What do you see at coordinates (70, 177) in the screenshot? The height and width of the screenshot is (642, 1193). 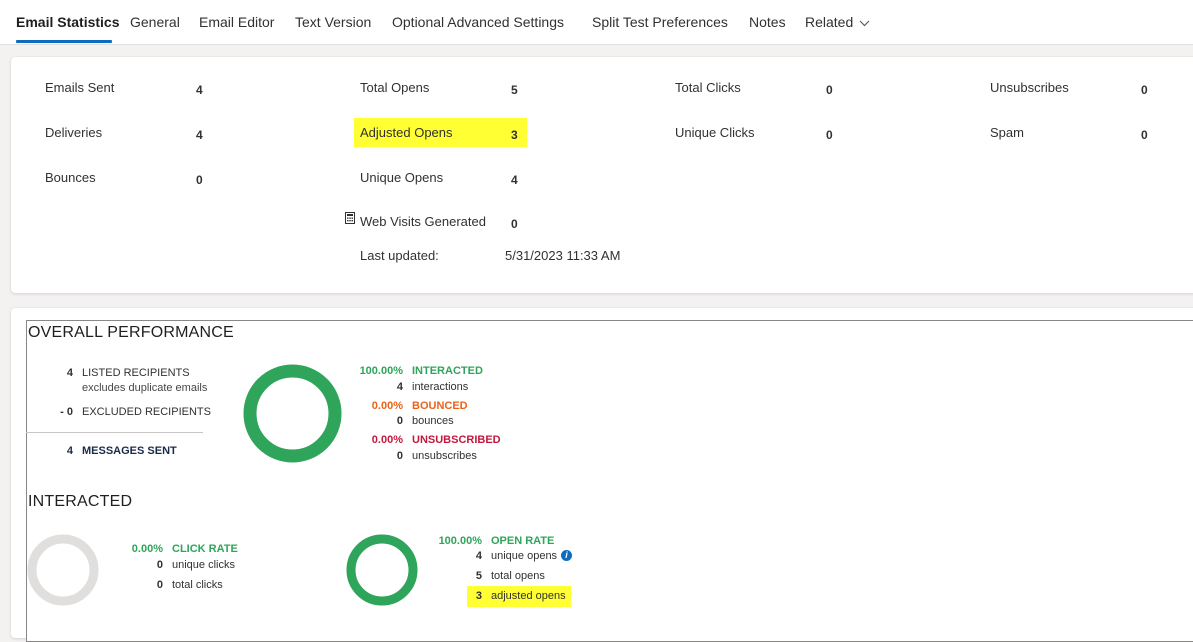 I see `bounces-label: Bounces` at bounding box center [70, 177].